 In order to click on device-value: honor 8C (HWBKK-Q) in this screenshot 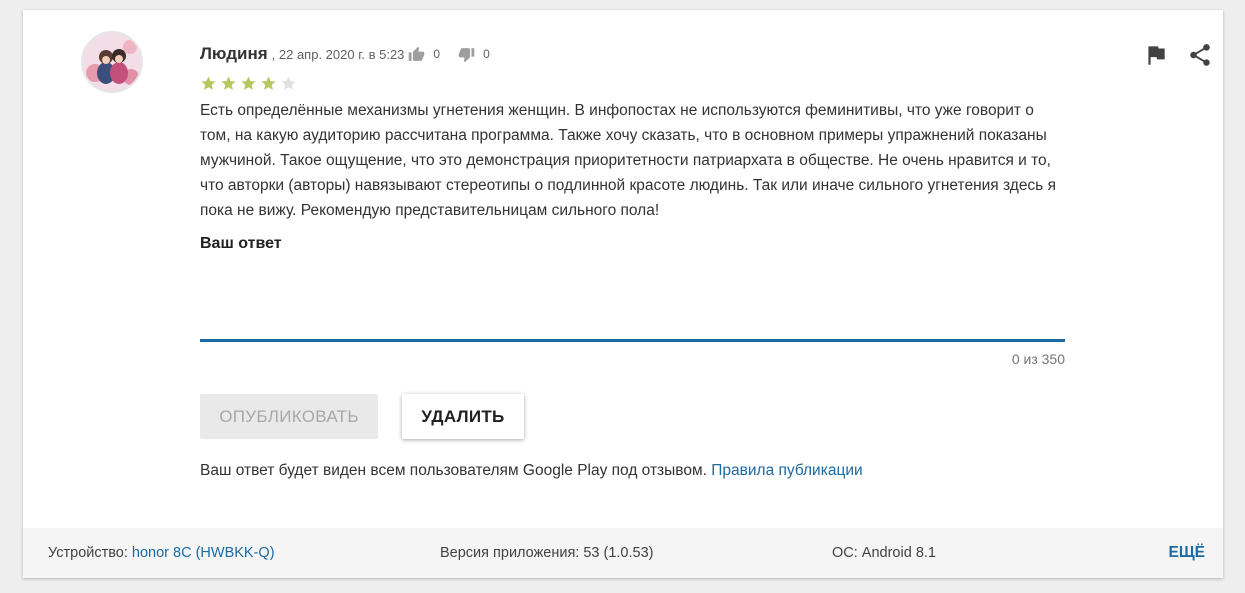, I will do `click(203, 553)`.